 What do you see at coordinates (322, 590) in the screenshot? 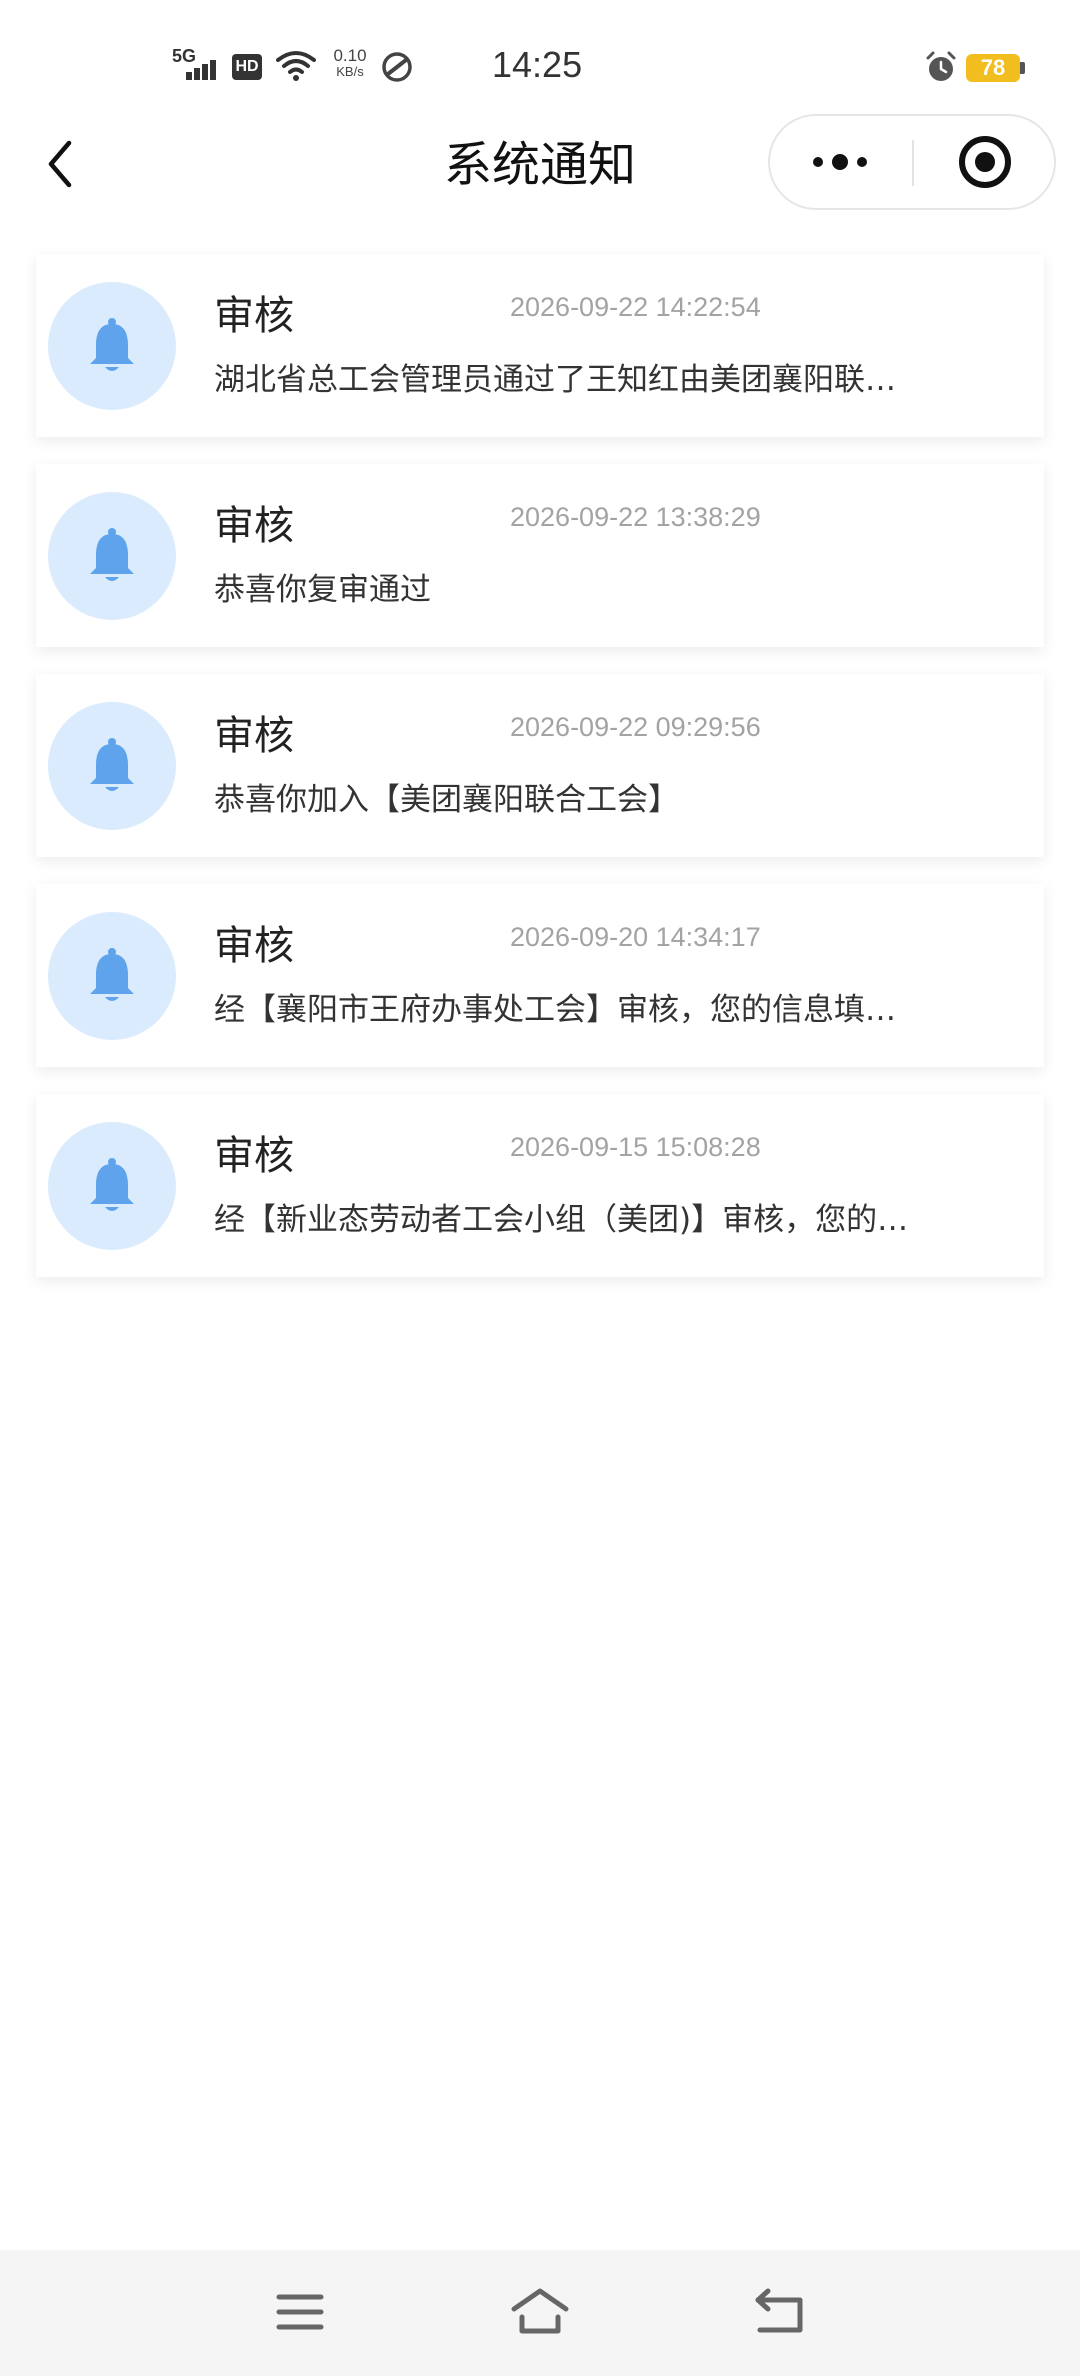
I see `notice-content: 恭喜你复审通过` at bounding box center [322, 590].